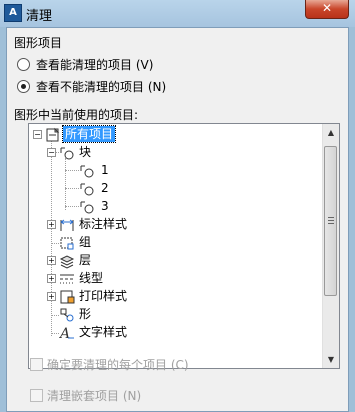 The height and width of the screenshot is (412, 355). Describe the element at coordinates (67, 243) in the screenshot. I see `group-icon` at that location.